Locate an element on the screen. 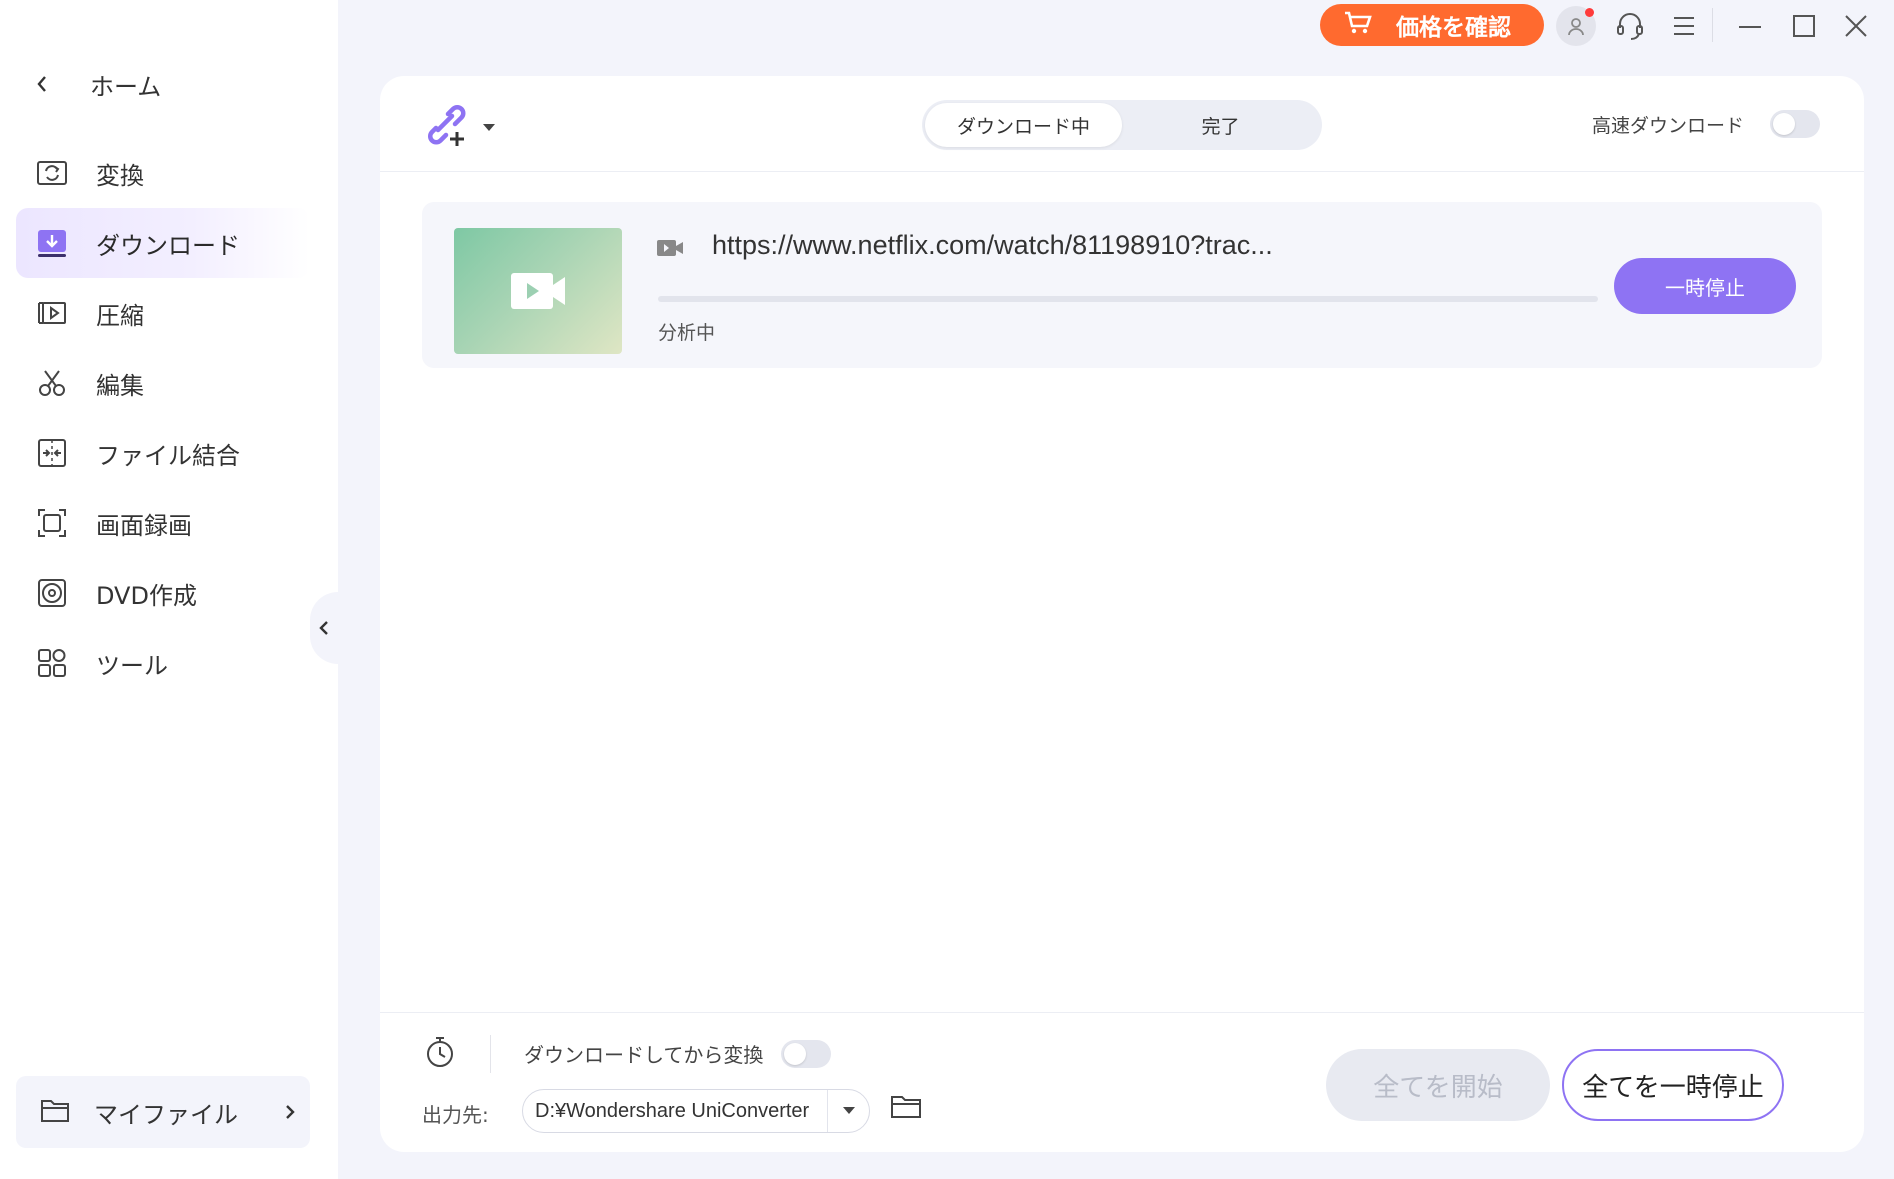 Image resolution: width=1894 pixels, height=1179 pixels. headset-icon is located at coordinates (1630, 26).